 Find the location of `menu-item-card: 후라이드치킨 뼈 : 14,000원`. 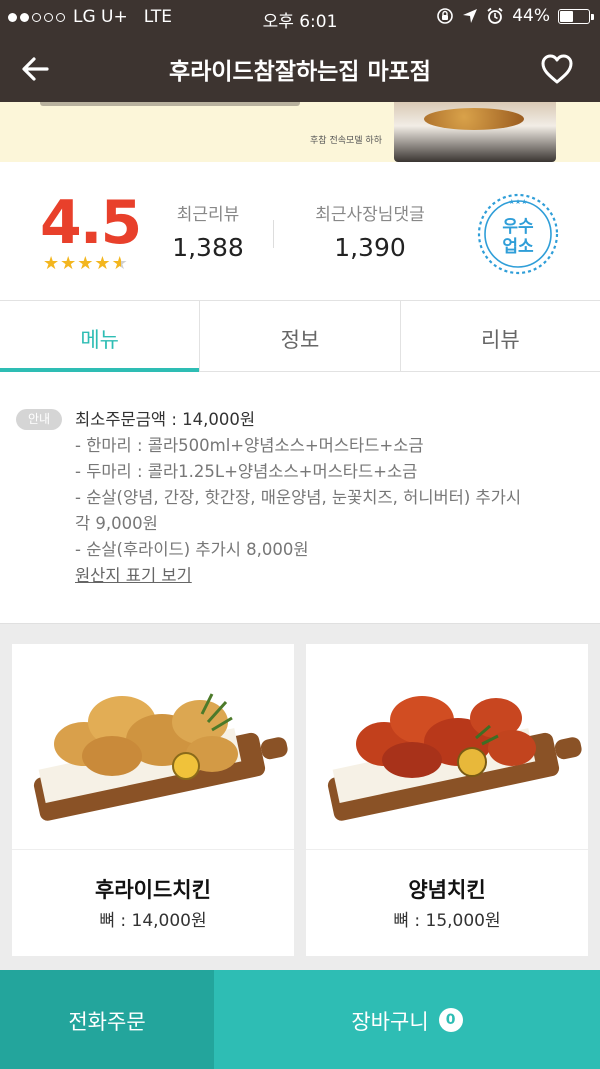

menu-item-card: 후라이드치킨 뼈 : 14,000원 is located at coordinates (153, 800).